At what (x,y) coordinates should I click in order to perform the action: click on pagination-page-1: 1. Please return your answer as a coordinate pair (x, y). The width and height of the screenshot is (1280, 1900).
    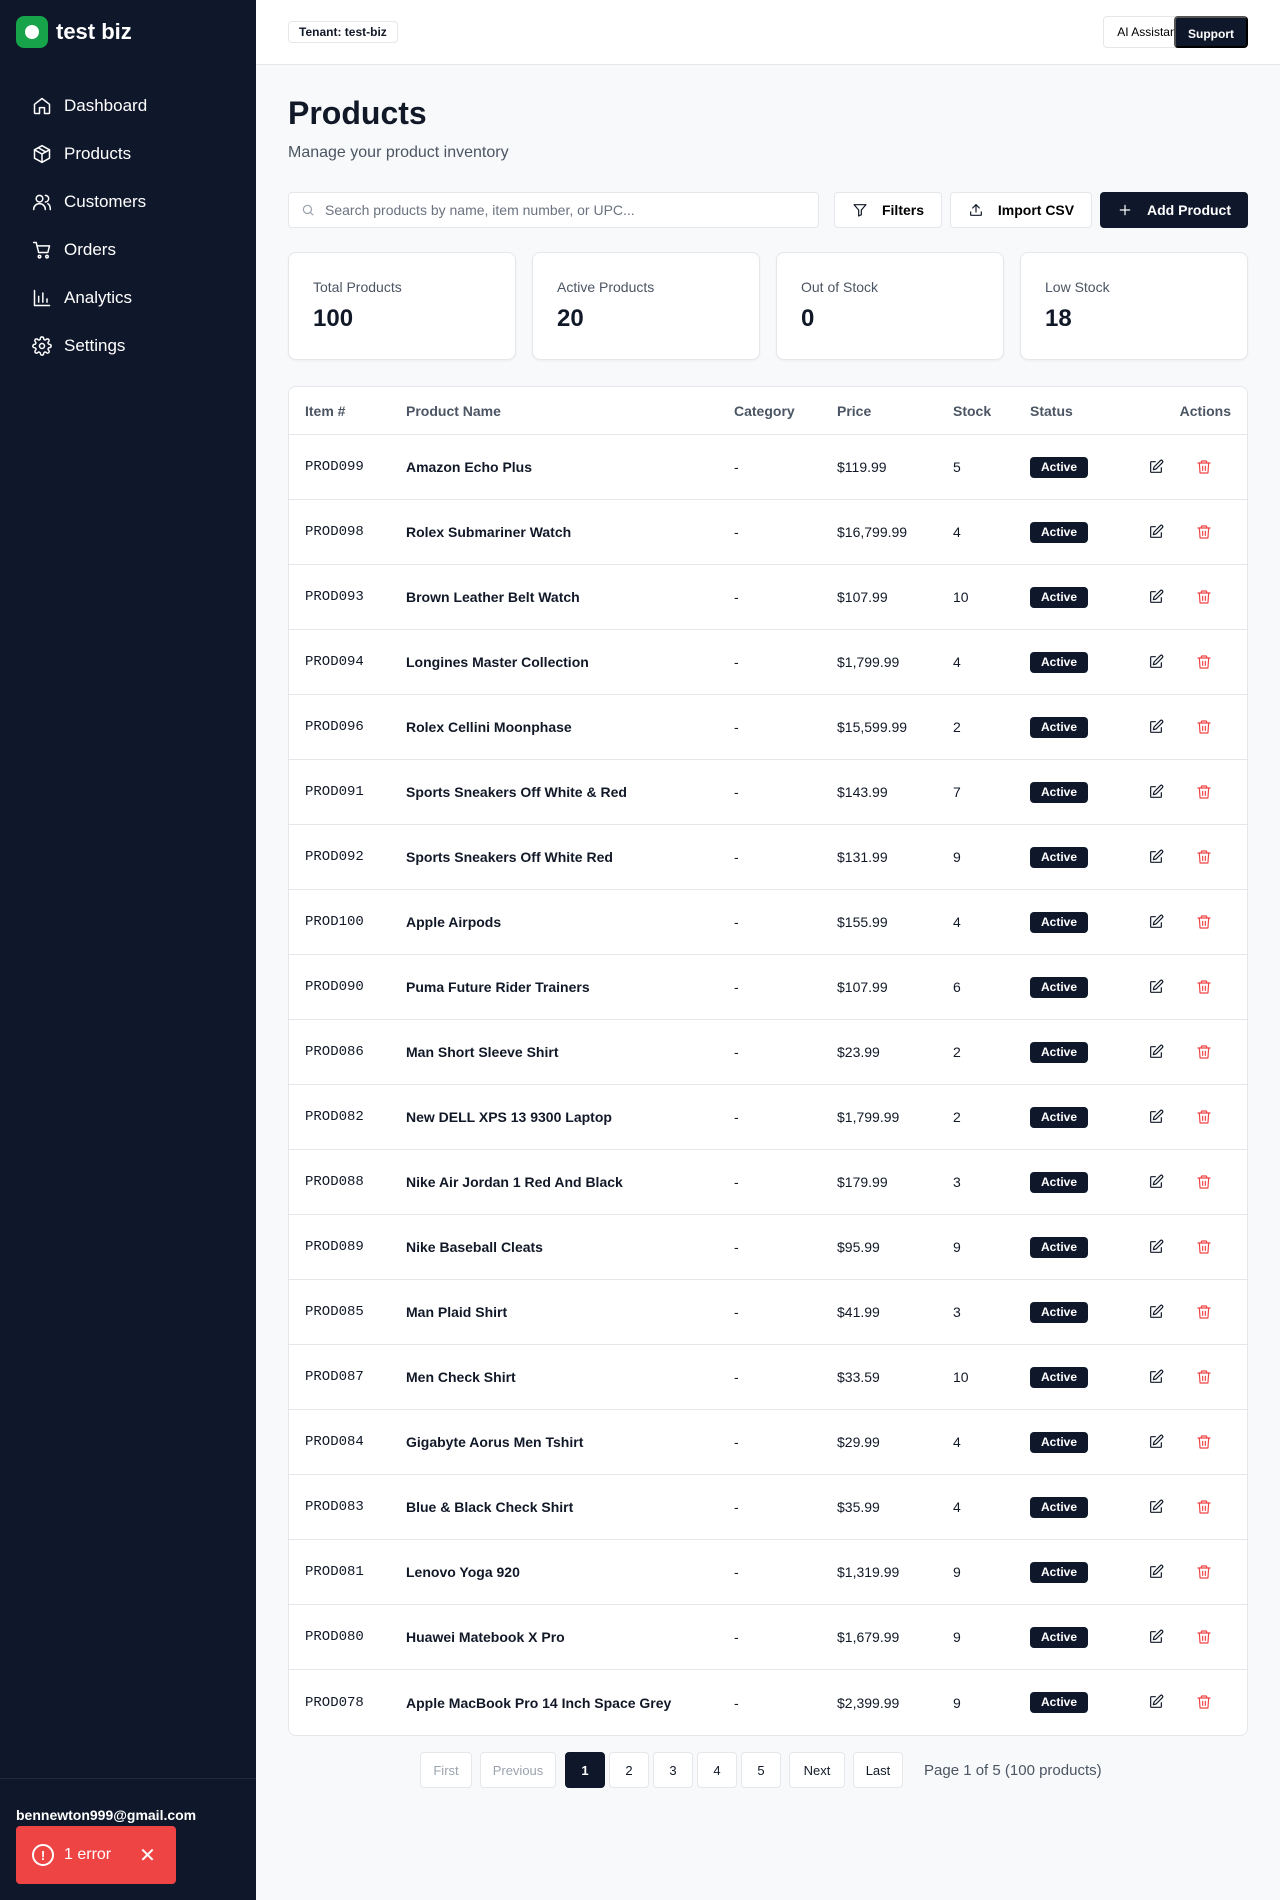
    Looking at the image, I should click on (585, 1770).